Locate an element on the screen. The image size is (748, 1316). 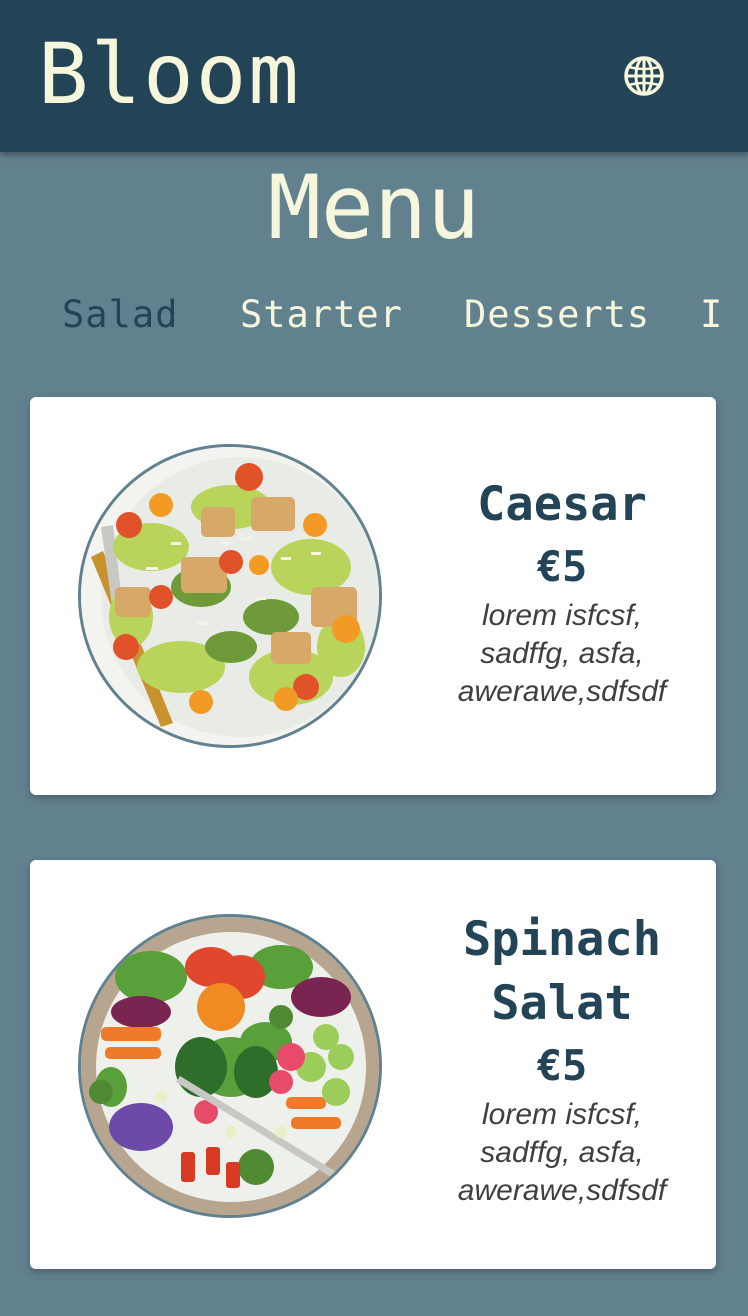
dish-name-line-2: Salat is located at coordinates (562, 1003).